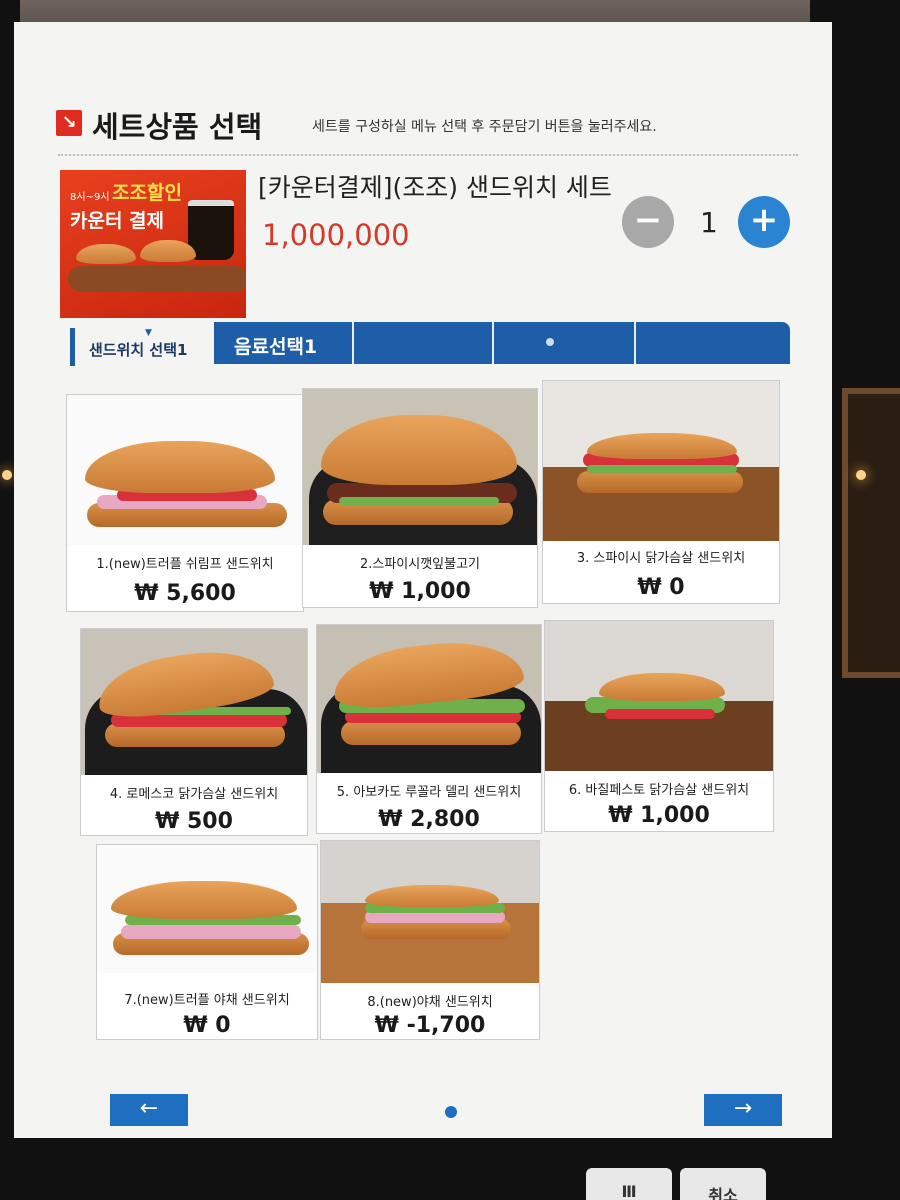 The image size is (900, 1200). I want to click on set-promo-image: 8시~9시 조조할인 카운터 결제, so click(153, 244).